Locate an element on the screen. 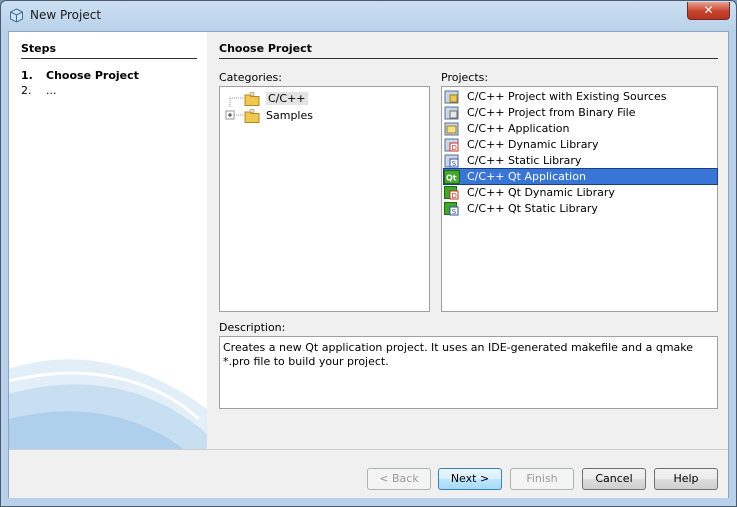 Image resolution: width=737 pixels, height=507 pixels. next-button: Next > is located at coordinates (470, 479).